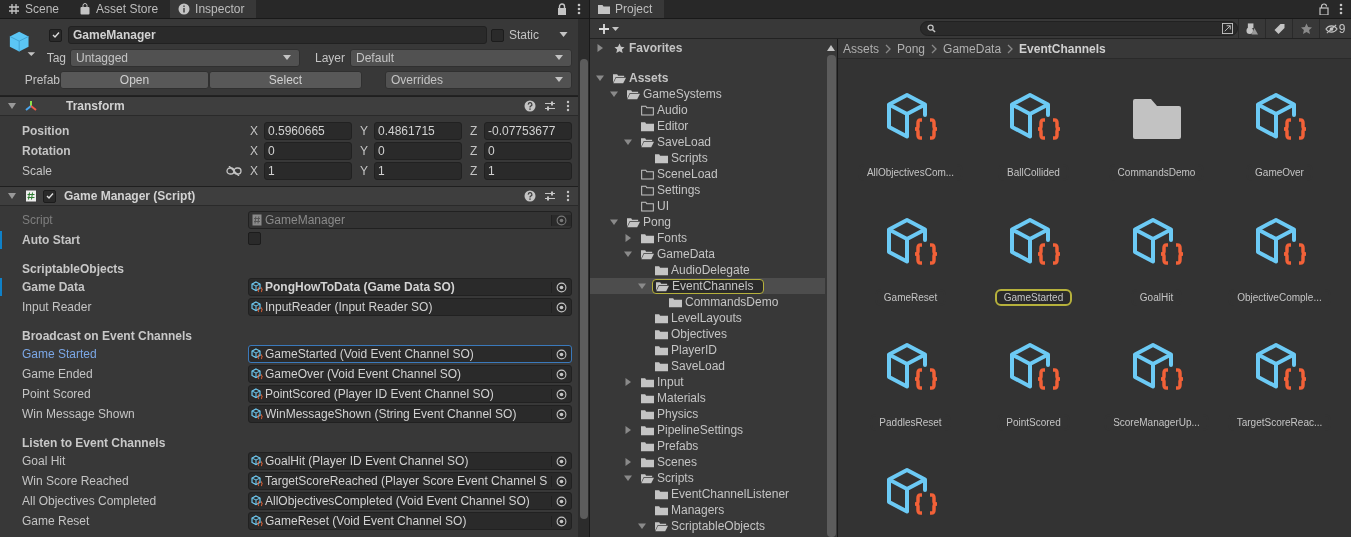 Image resolution: width=1351 pixels, height=537 pixels. What do you see at coordinates (673, 398) in the screenshot?
I see `tree-item: Materials` at bounding box center [673, 398].